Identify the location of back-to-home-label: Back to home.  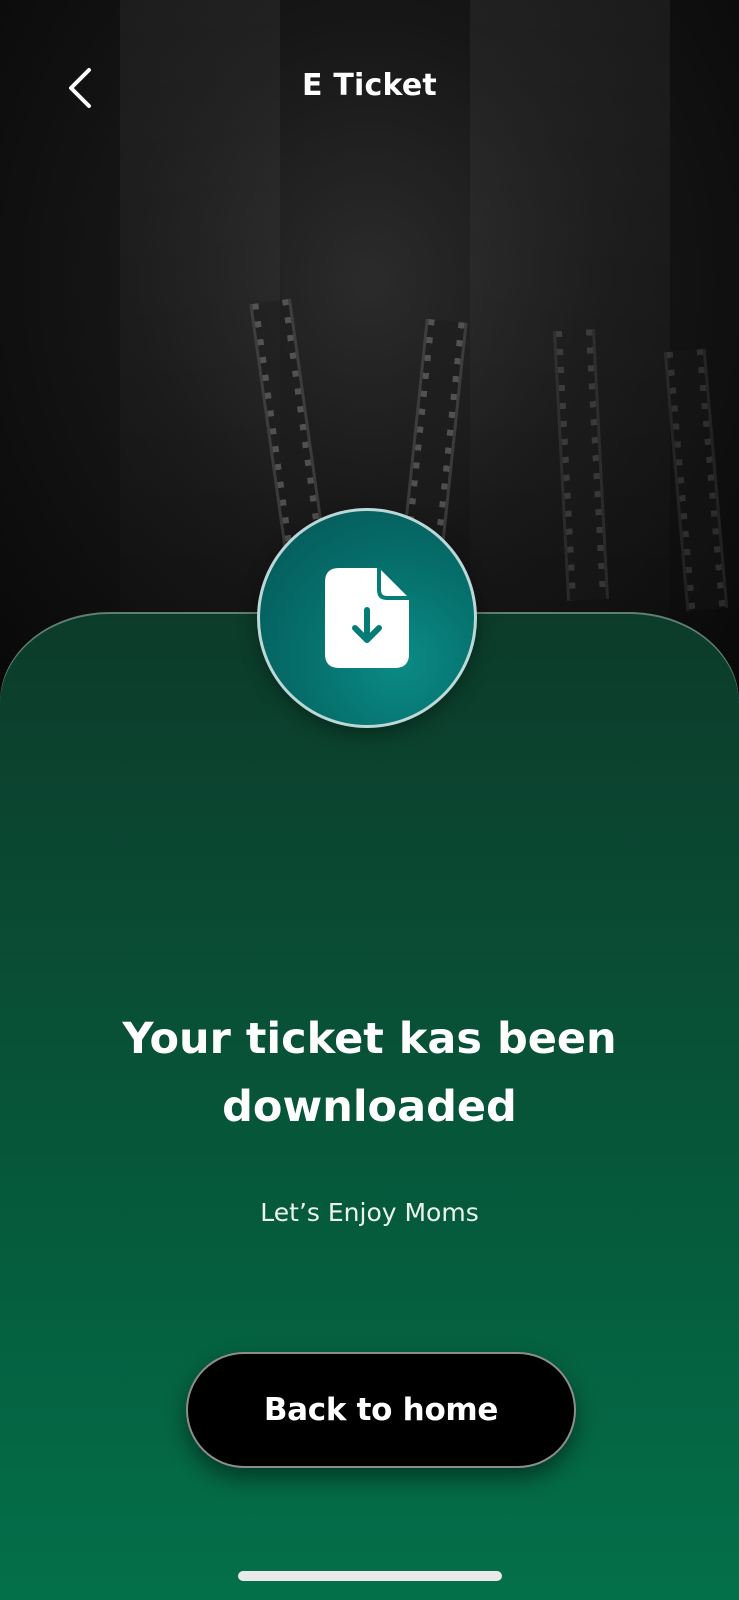
(381, 1410).